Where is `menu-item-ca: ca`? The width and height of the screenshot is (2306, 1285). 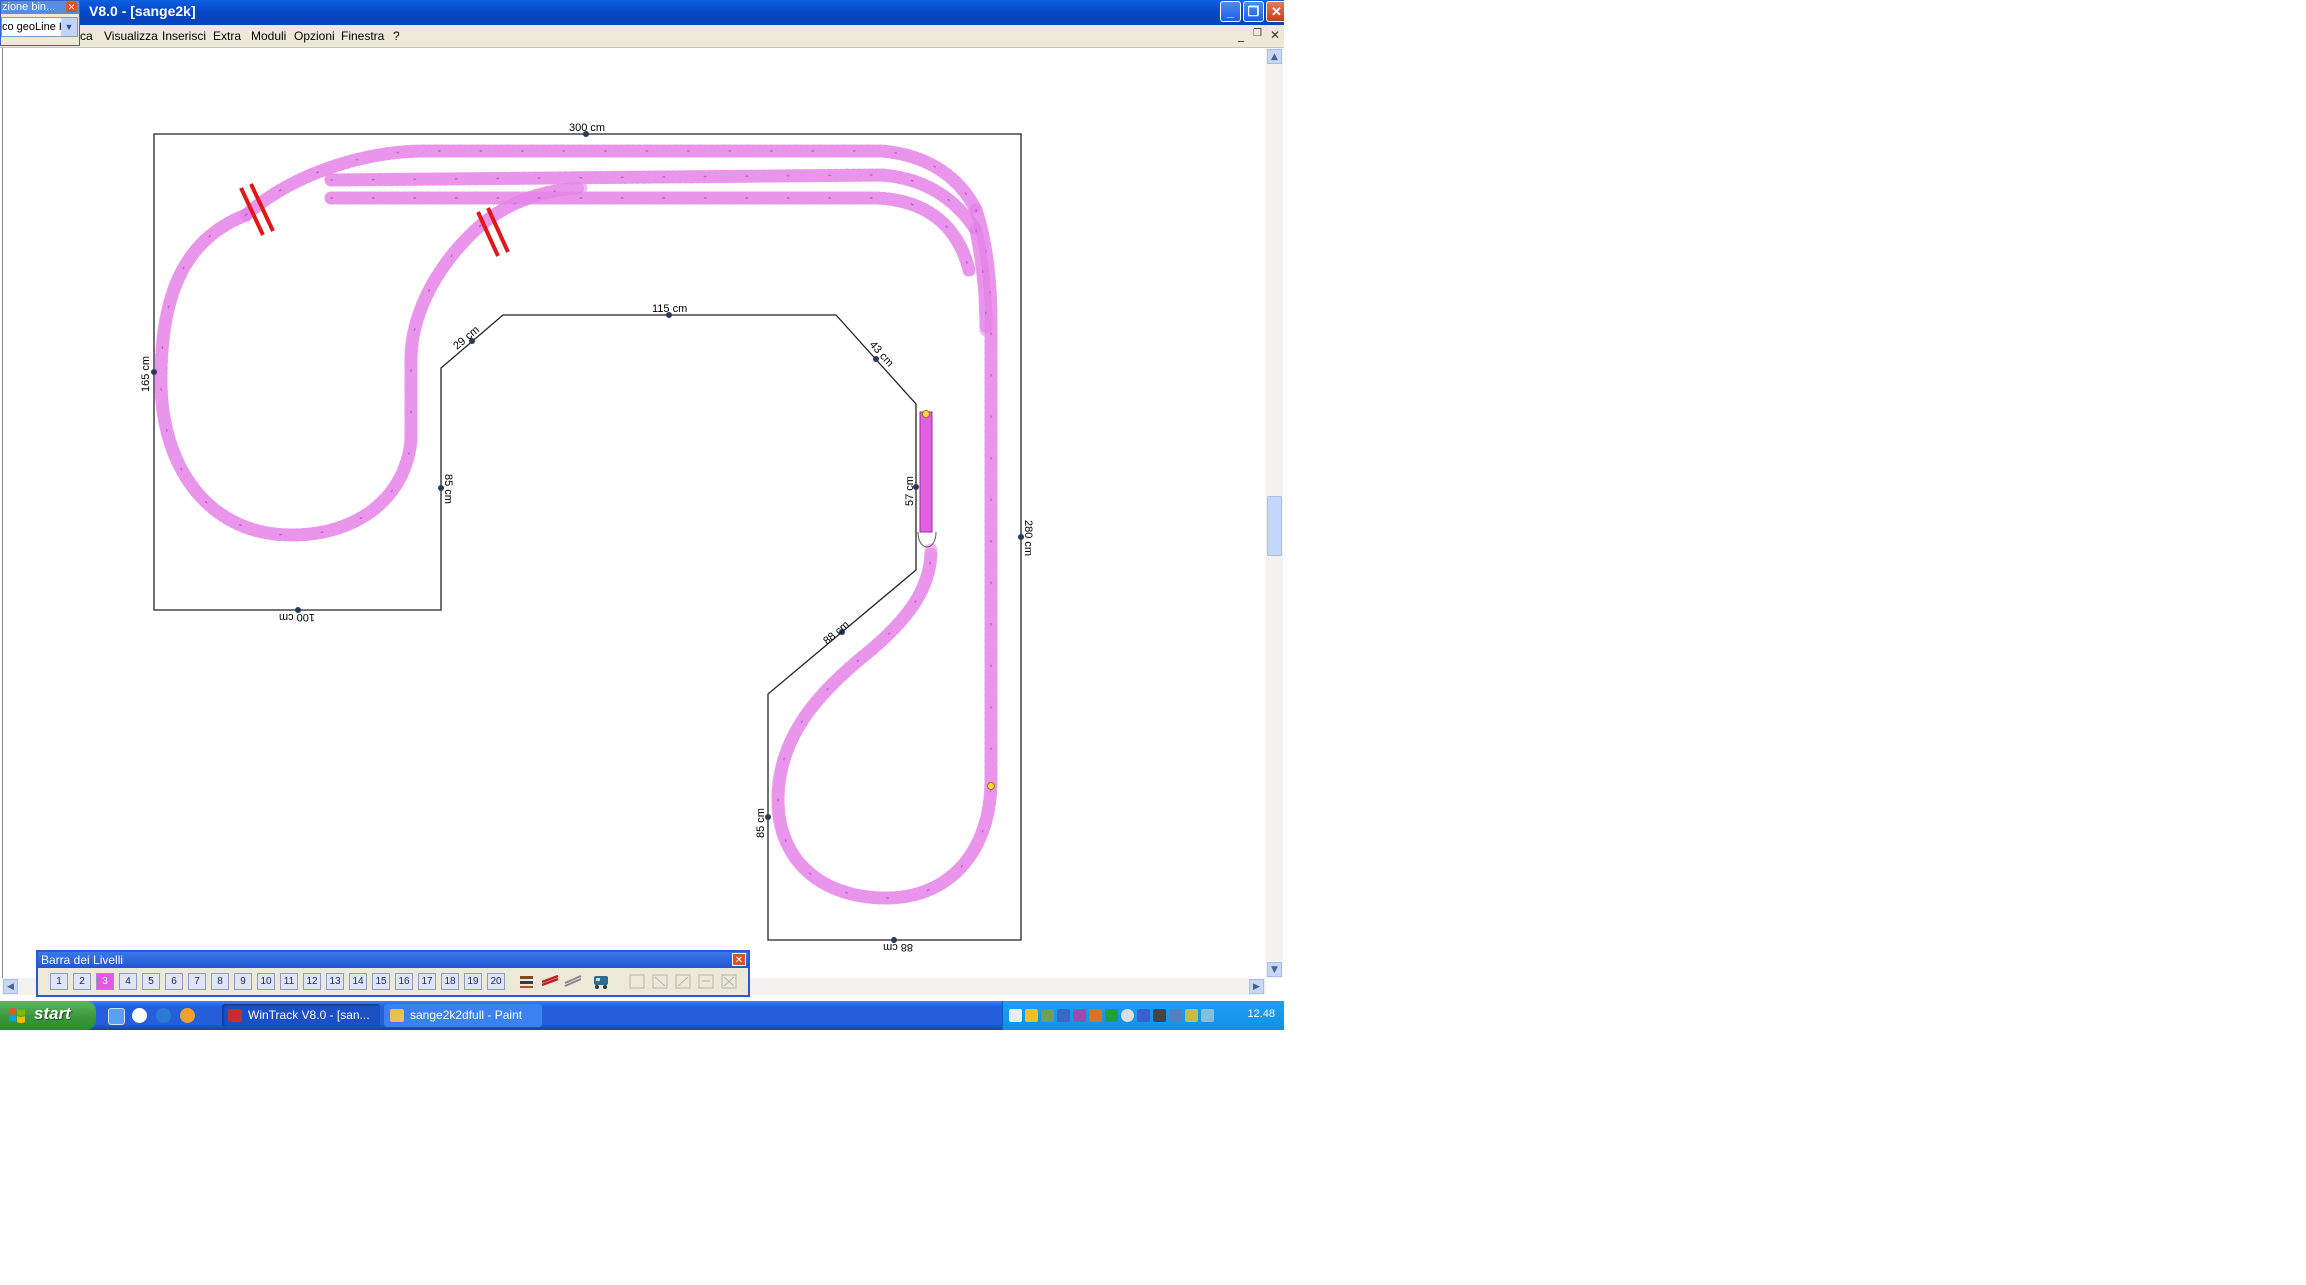
menu-item-ca: ca is located at coordinates (86, 36).